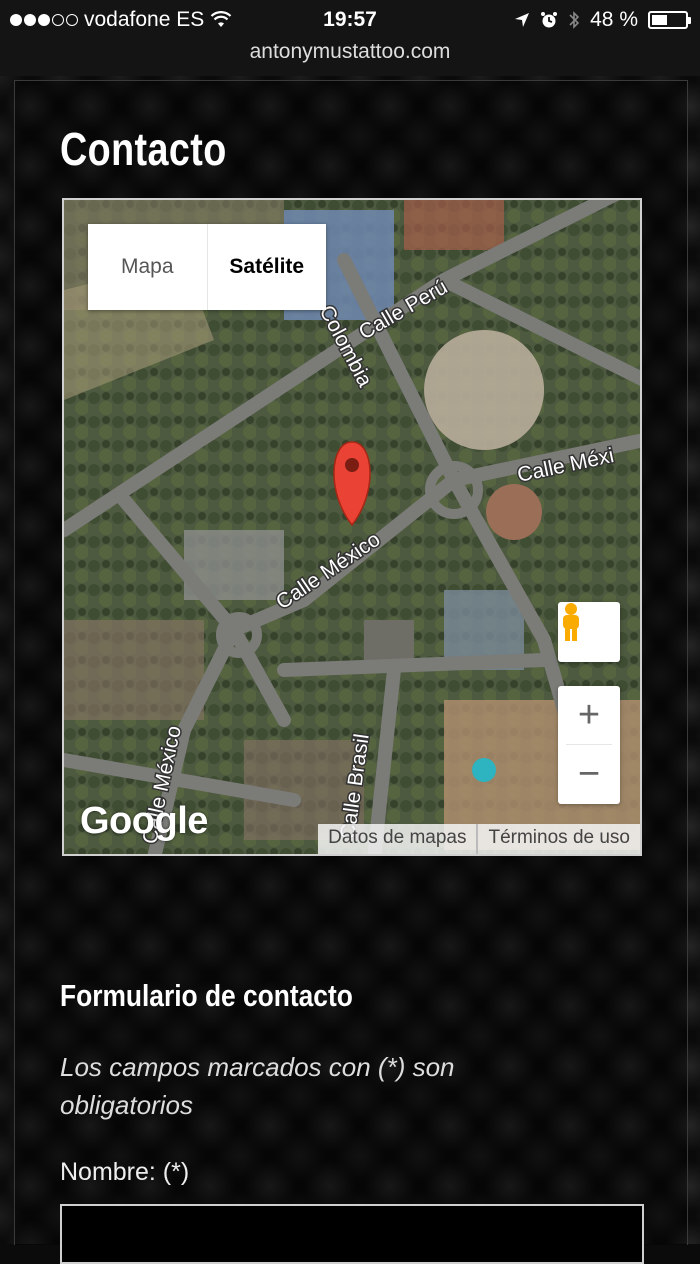  I want to click on map-type-control: Mapa Satélite, so click(207, 267).